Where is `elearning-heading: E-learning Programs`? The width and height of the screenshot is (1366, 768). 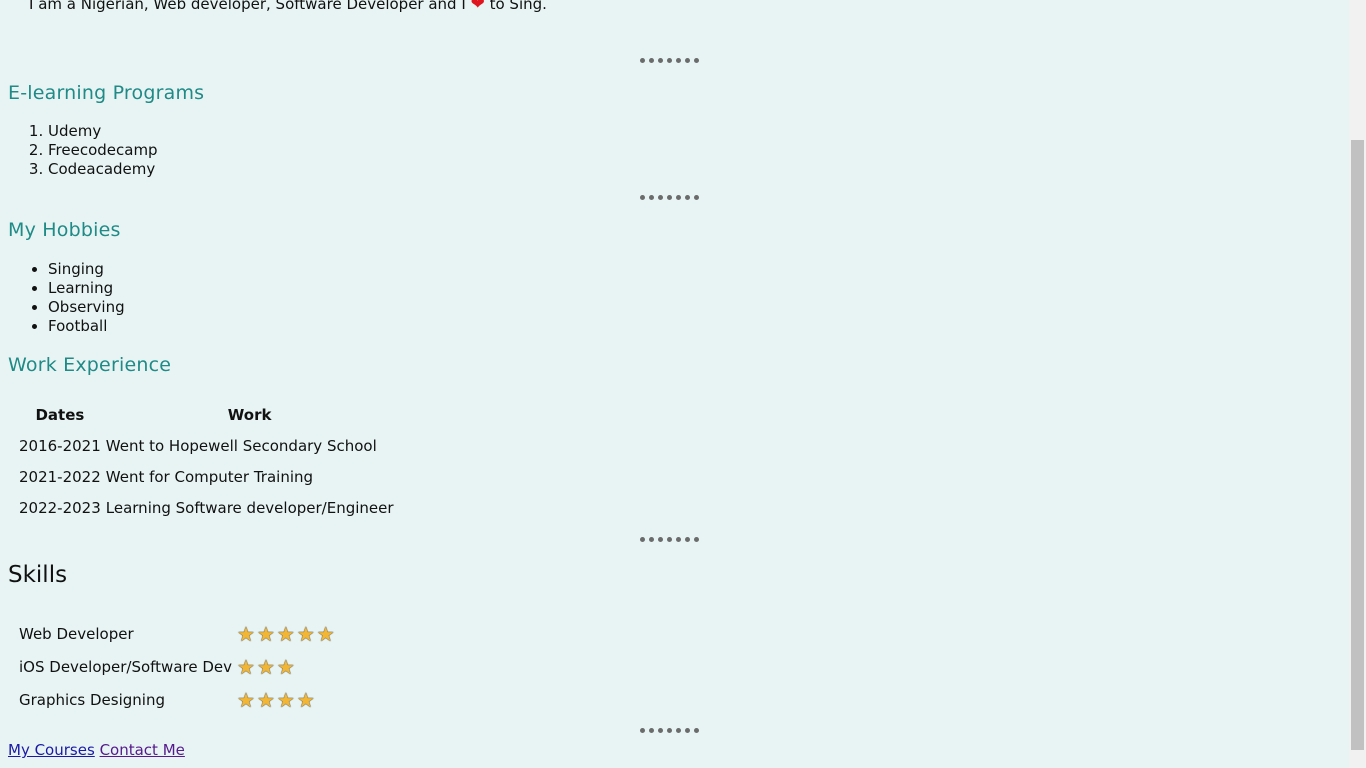
elearning-heading: E-learning Programs is located at coordinates (106, 93).